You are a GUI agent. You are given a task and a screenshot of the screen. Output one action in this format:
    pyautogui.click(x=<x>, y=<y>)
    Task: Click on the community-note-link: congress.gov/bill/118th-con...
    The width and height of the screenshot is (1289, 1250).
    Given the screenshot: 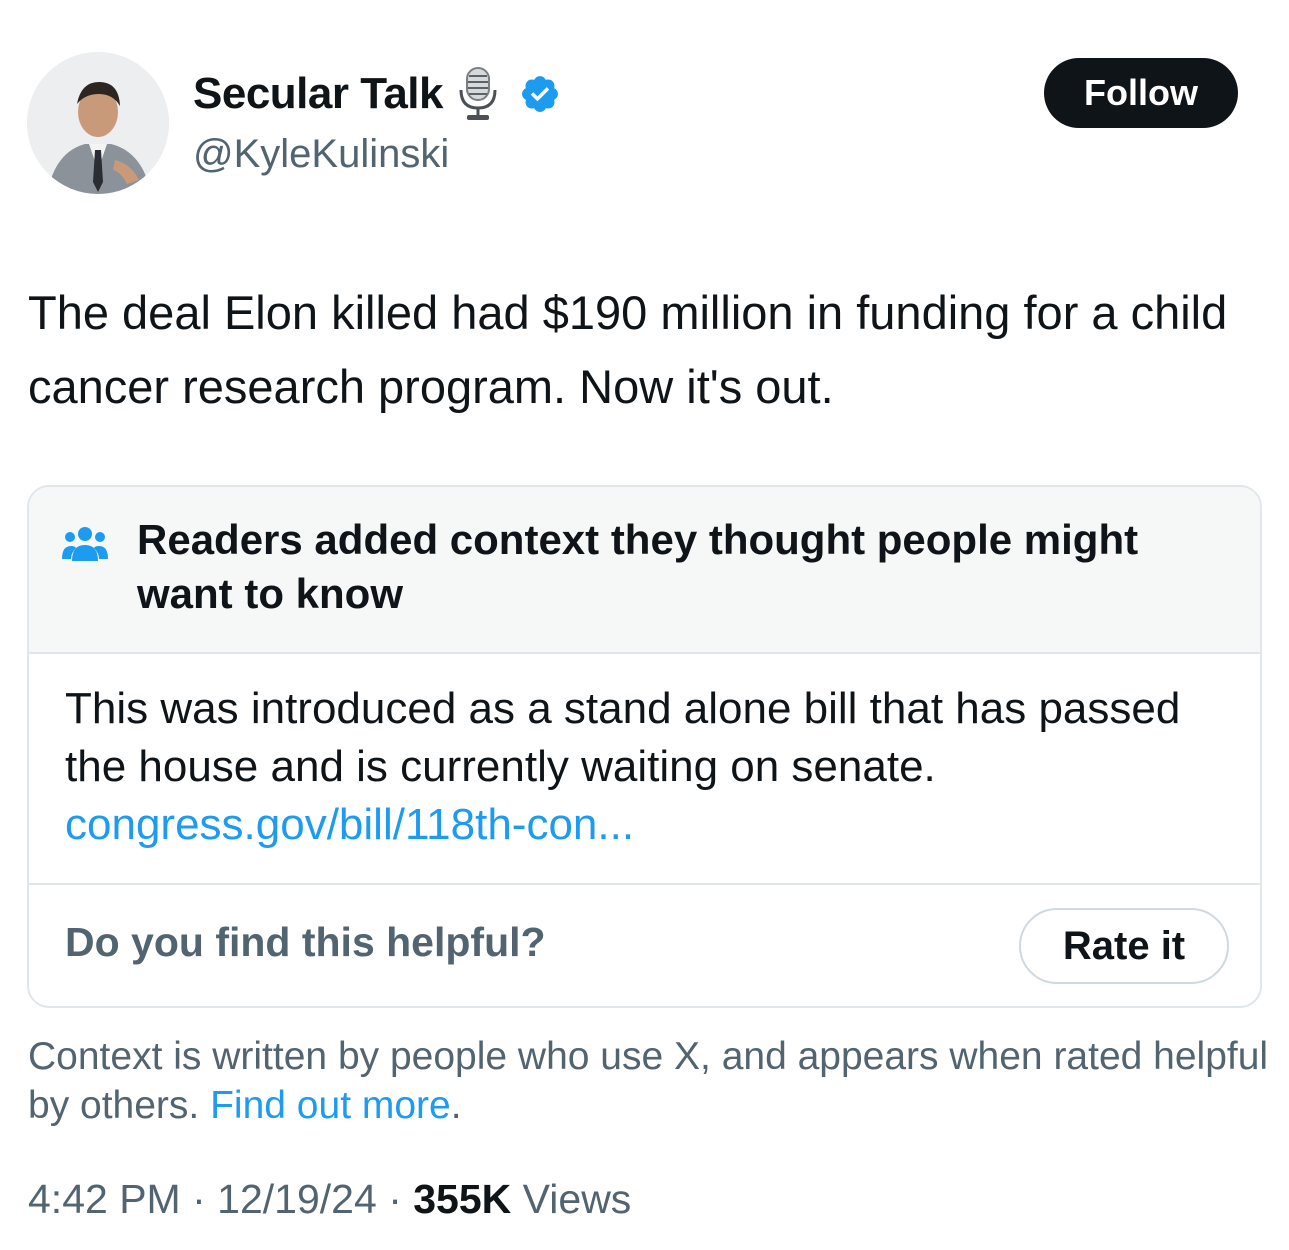 What is the action you would take?
    pyautogui.click(x=650, y=825)
    